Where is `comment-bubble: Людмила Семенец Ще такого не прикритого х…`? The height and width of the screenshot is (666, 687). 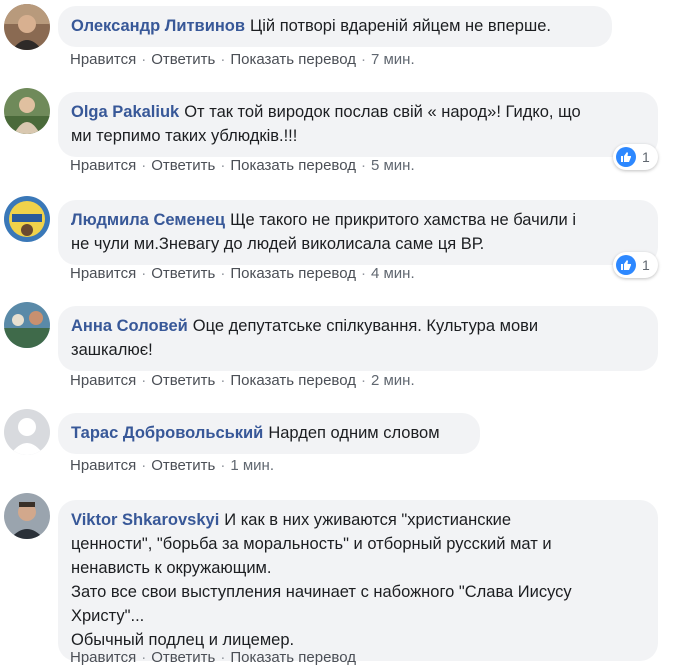 comment-bubble: Людмила Семенец Ще такого не прикритого х… is located at coordinates (358, 232).